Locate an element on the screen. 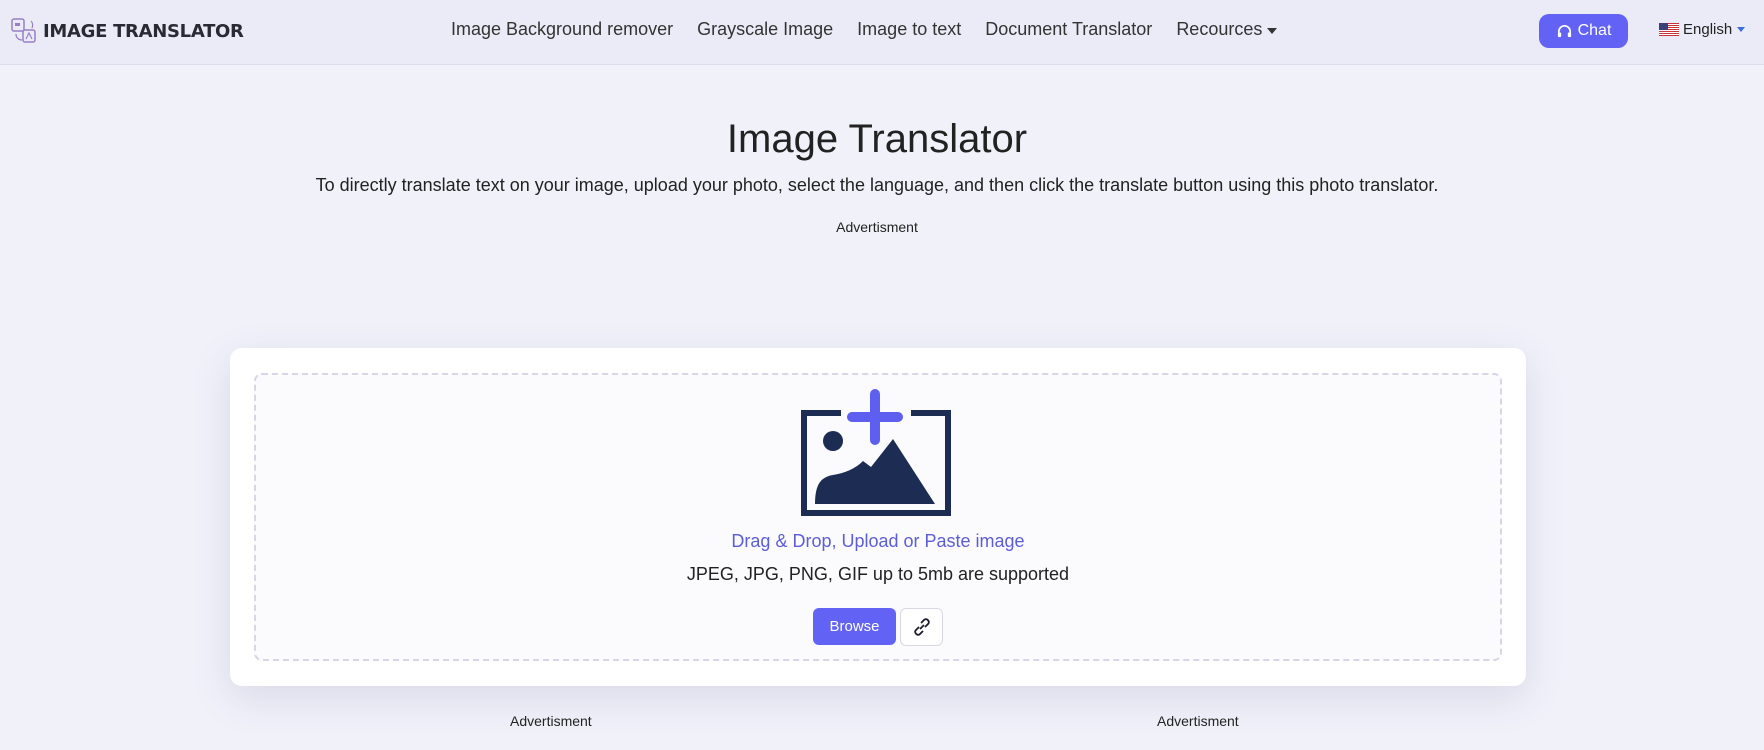 The width and height of the screenshot is (1764, 750). drag-drop-text: Drag & Drop, Upload or Paste image is located at coordinates (878, 541).